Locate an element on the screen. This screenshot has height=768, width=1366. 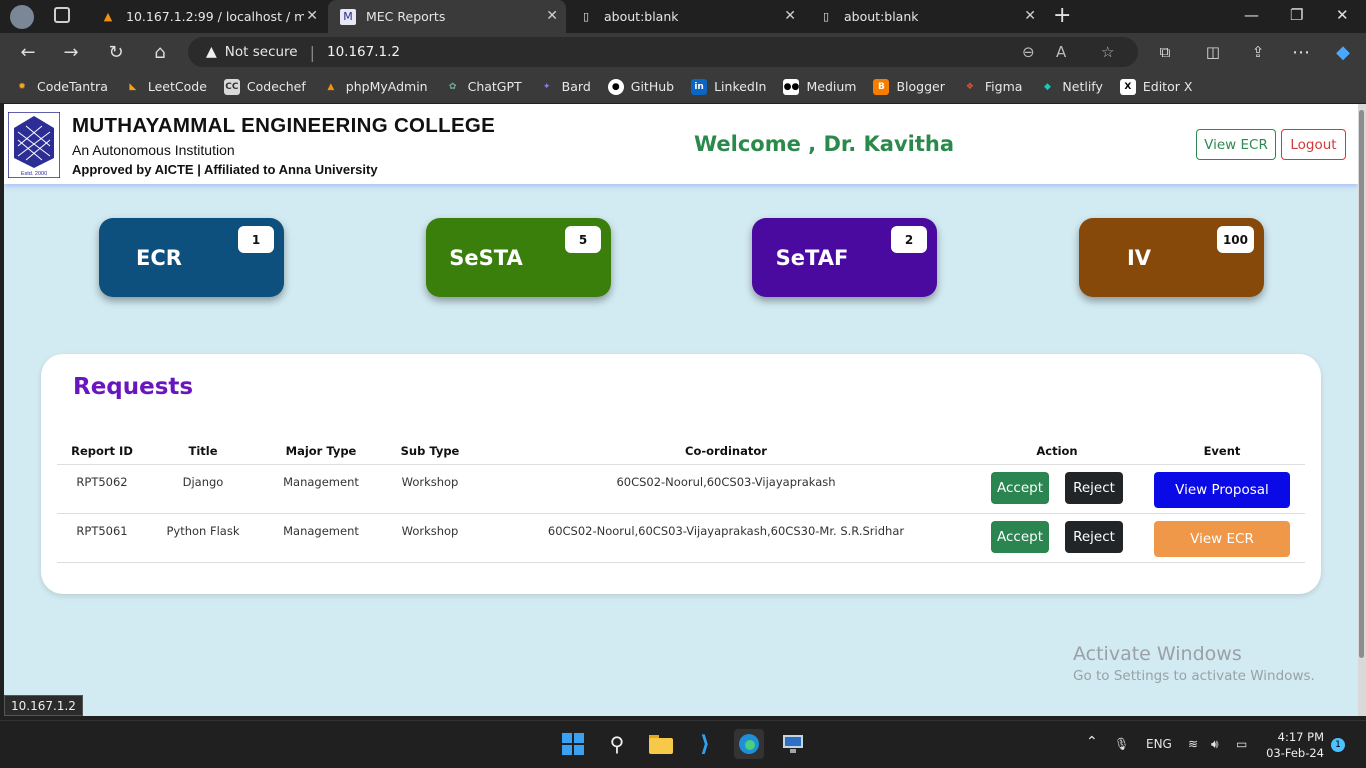
cell-report-id: RPT5061 is located at coordinates (102, 538).